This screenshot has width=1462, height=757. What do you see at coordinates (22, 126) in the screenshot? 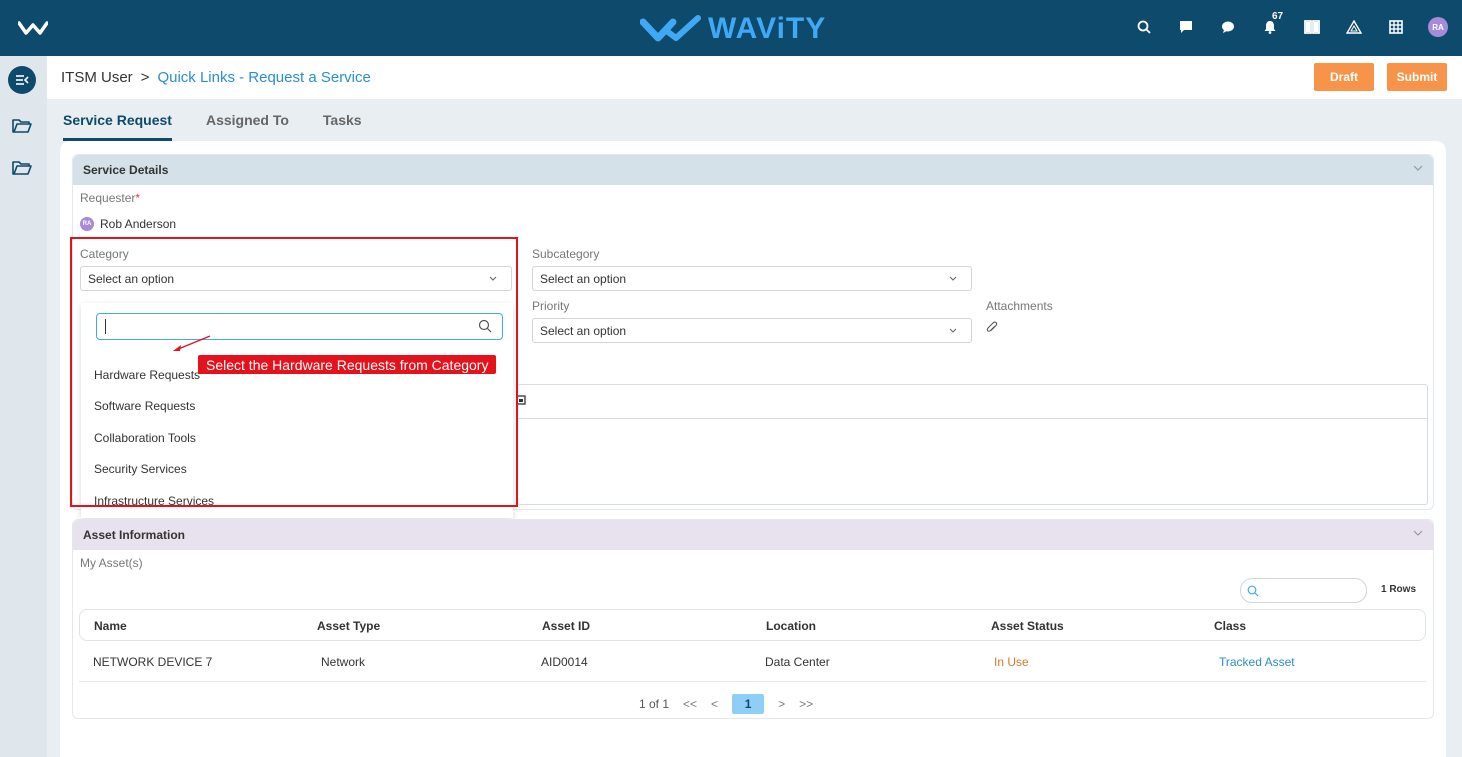
I see `folder-icon` at bounding box center [22, 126].